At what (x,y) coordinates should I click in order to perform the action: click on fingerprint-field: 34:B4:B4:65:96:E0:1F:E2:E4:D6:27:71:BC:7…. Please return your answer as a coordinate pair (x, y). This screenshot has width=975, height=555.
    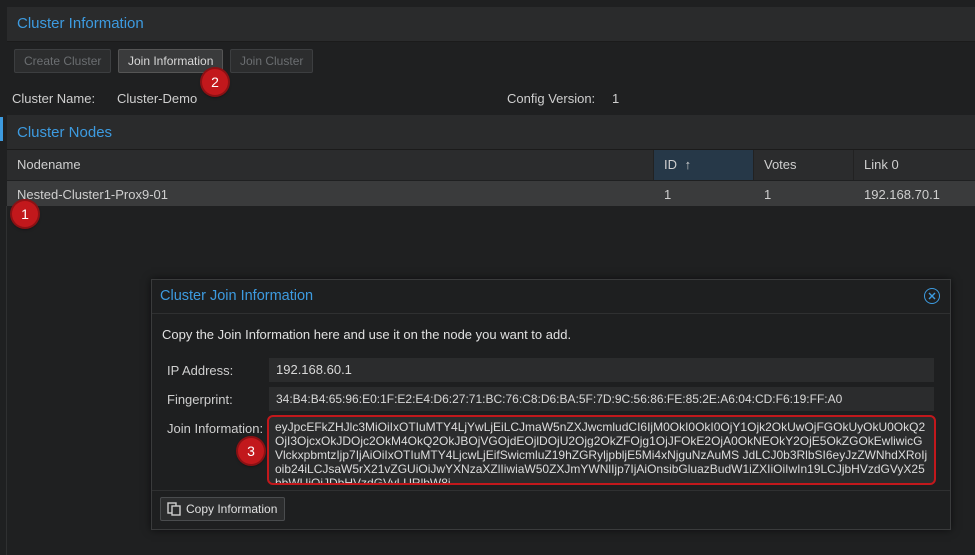
    Looking at the image, I should click on (601, 399).